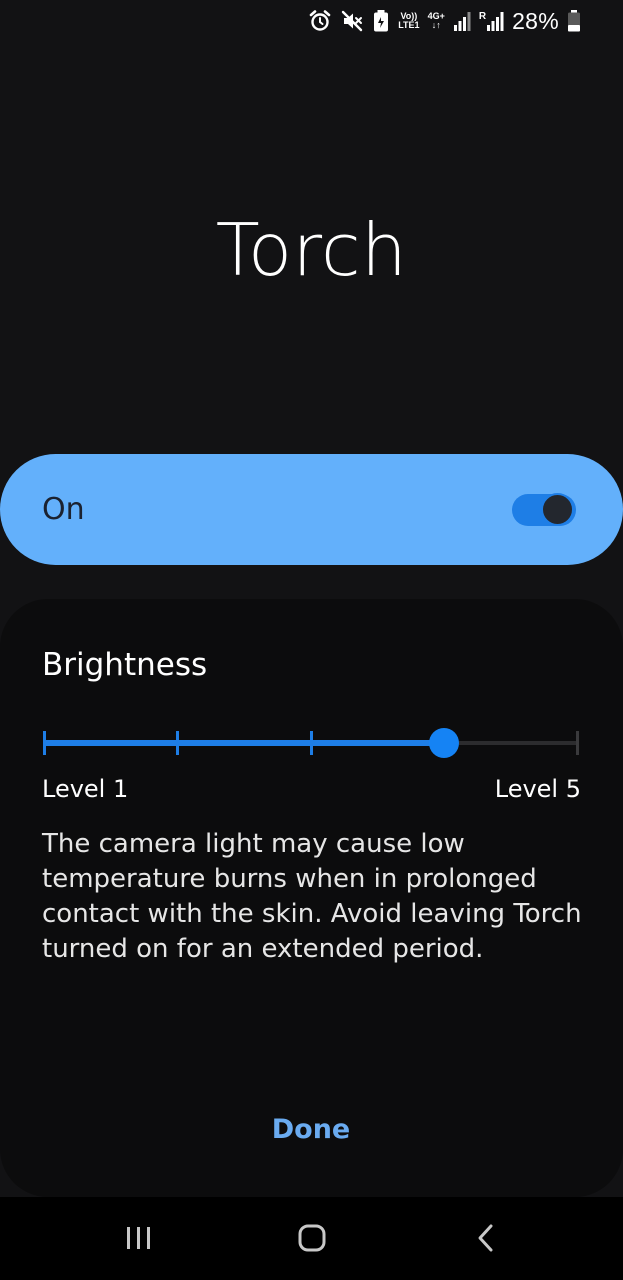 The image size is (623, 1280). What do you see at coordinates (436, 25) in the screenshot?
I see `data-arrows-icon: ↓↑` at bounding box center [436, 25].